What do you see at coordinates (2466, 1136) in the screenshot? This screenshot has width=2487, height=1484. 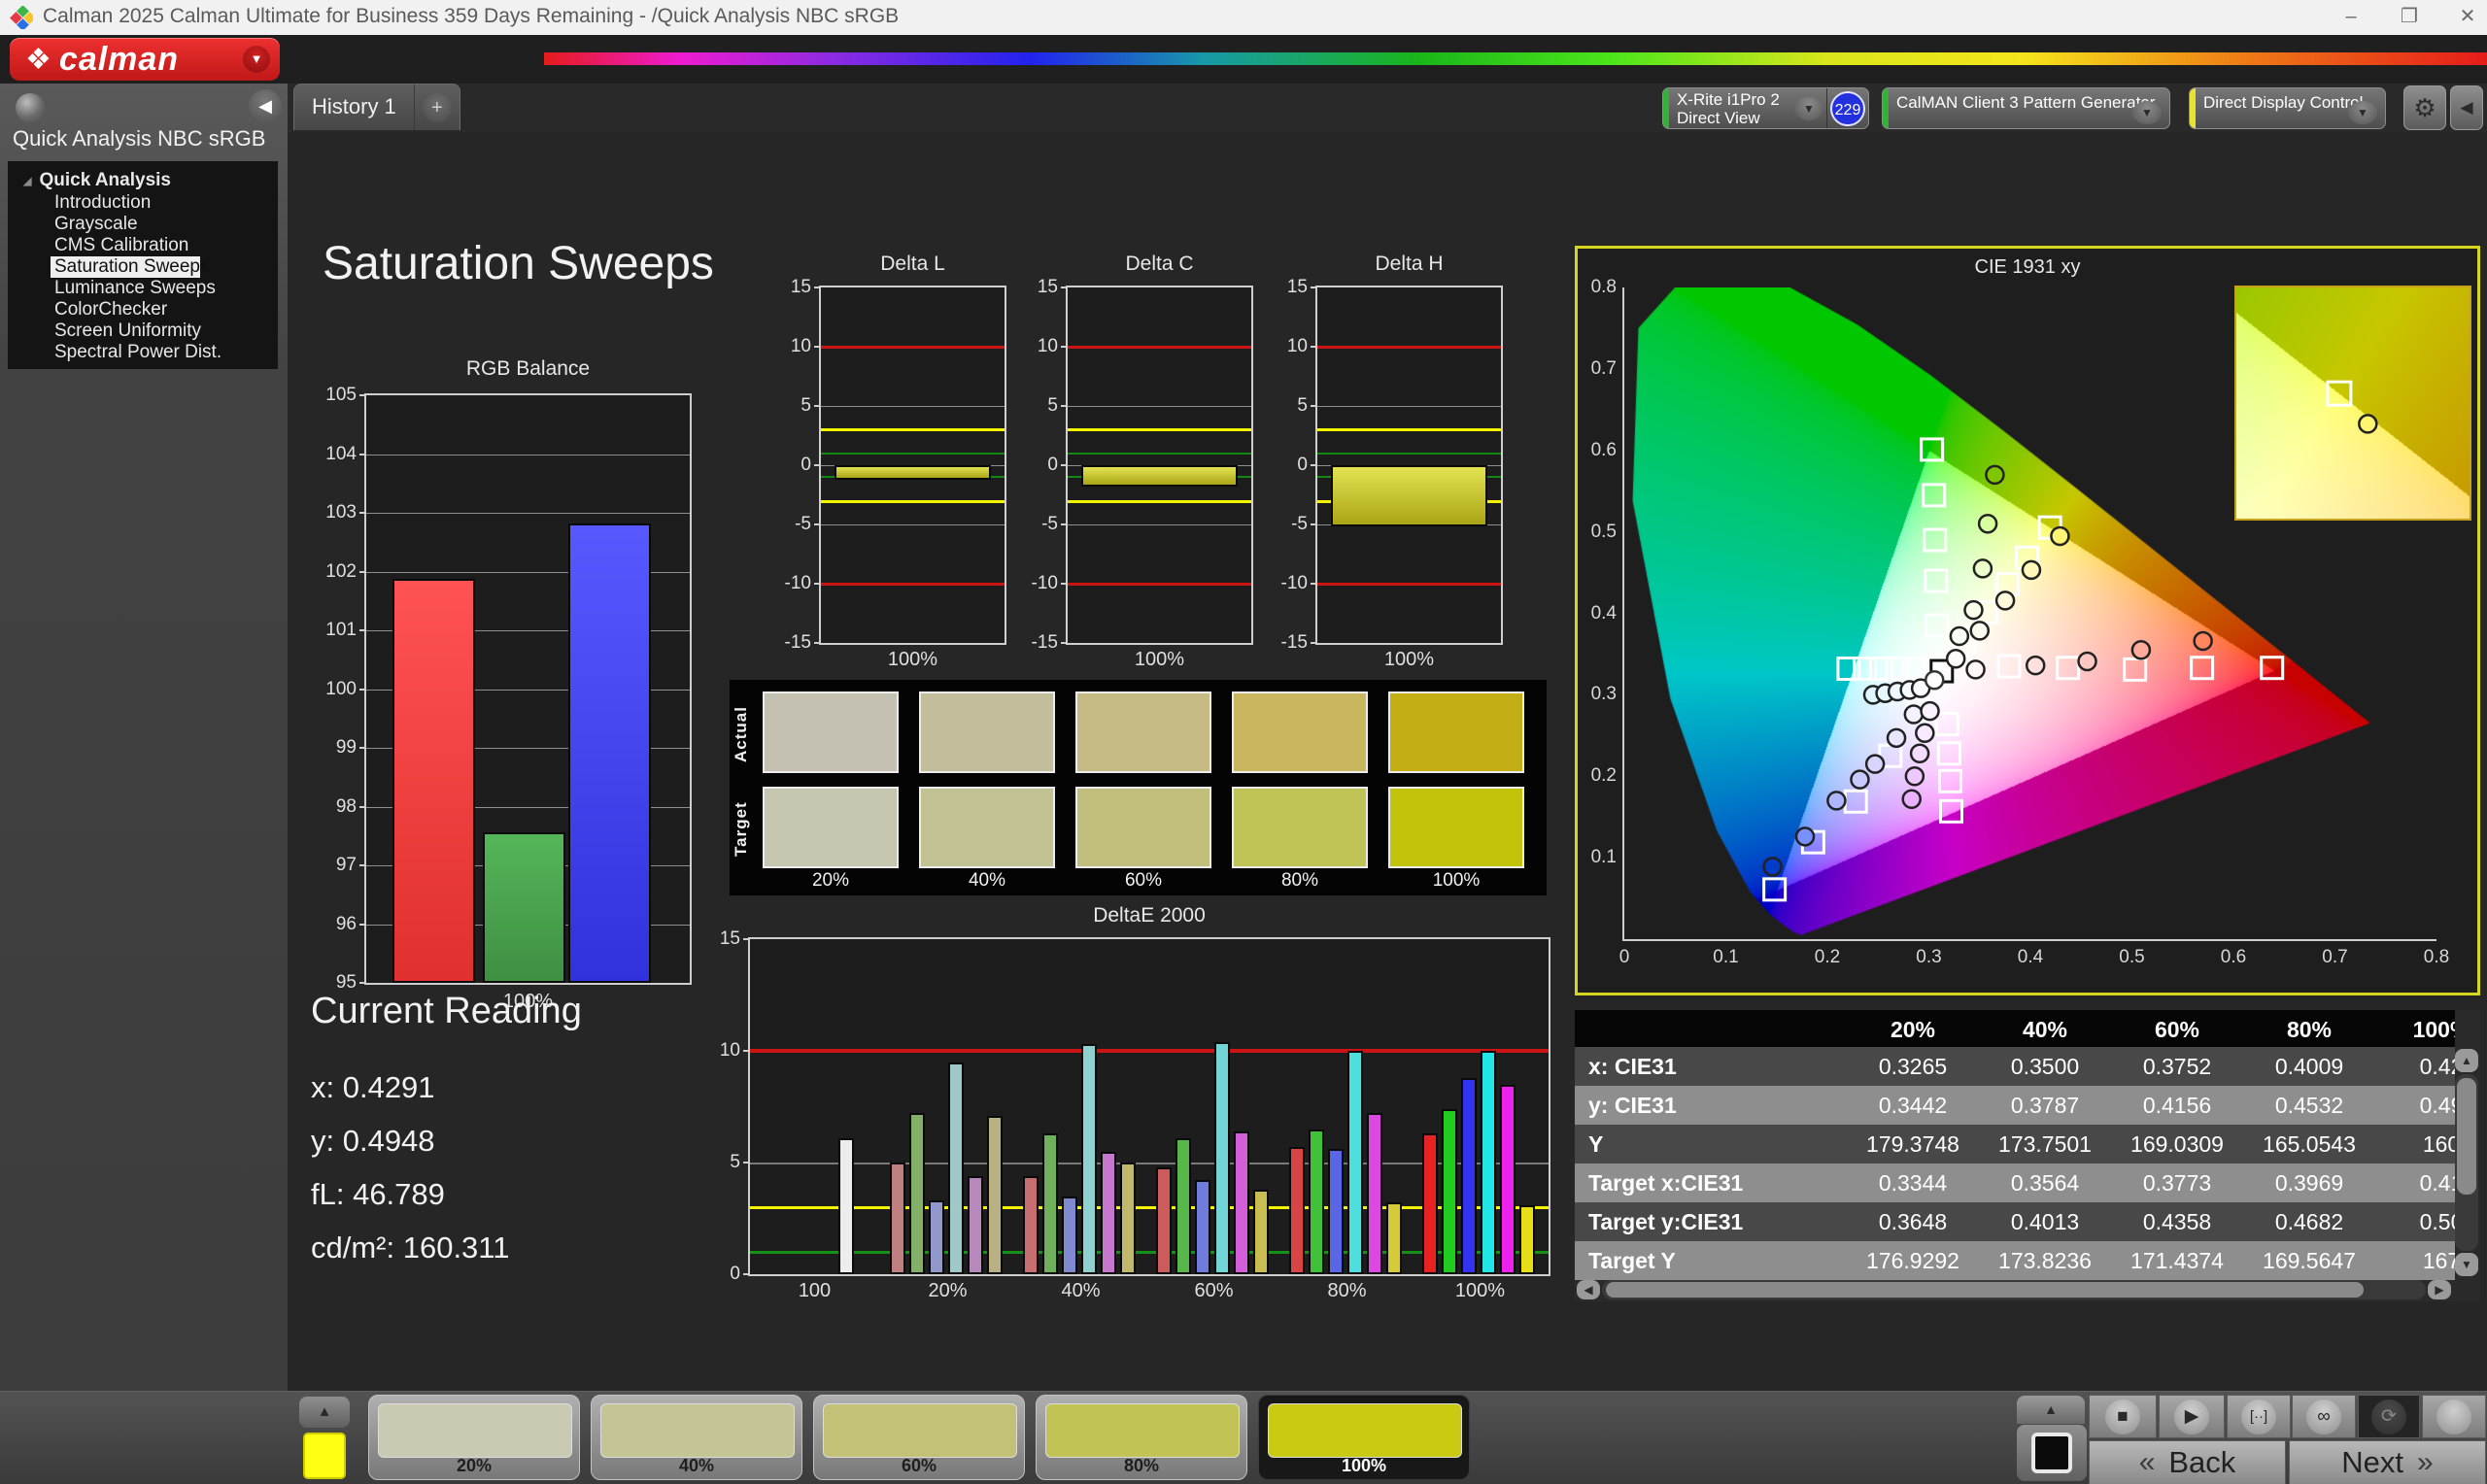 I see `v-scroll-thumb` at bounding box center [2466, 1136].